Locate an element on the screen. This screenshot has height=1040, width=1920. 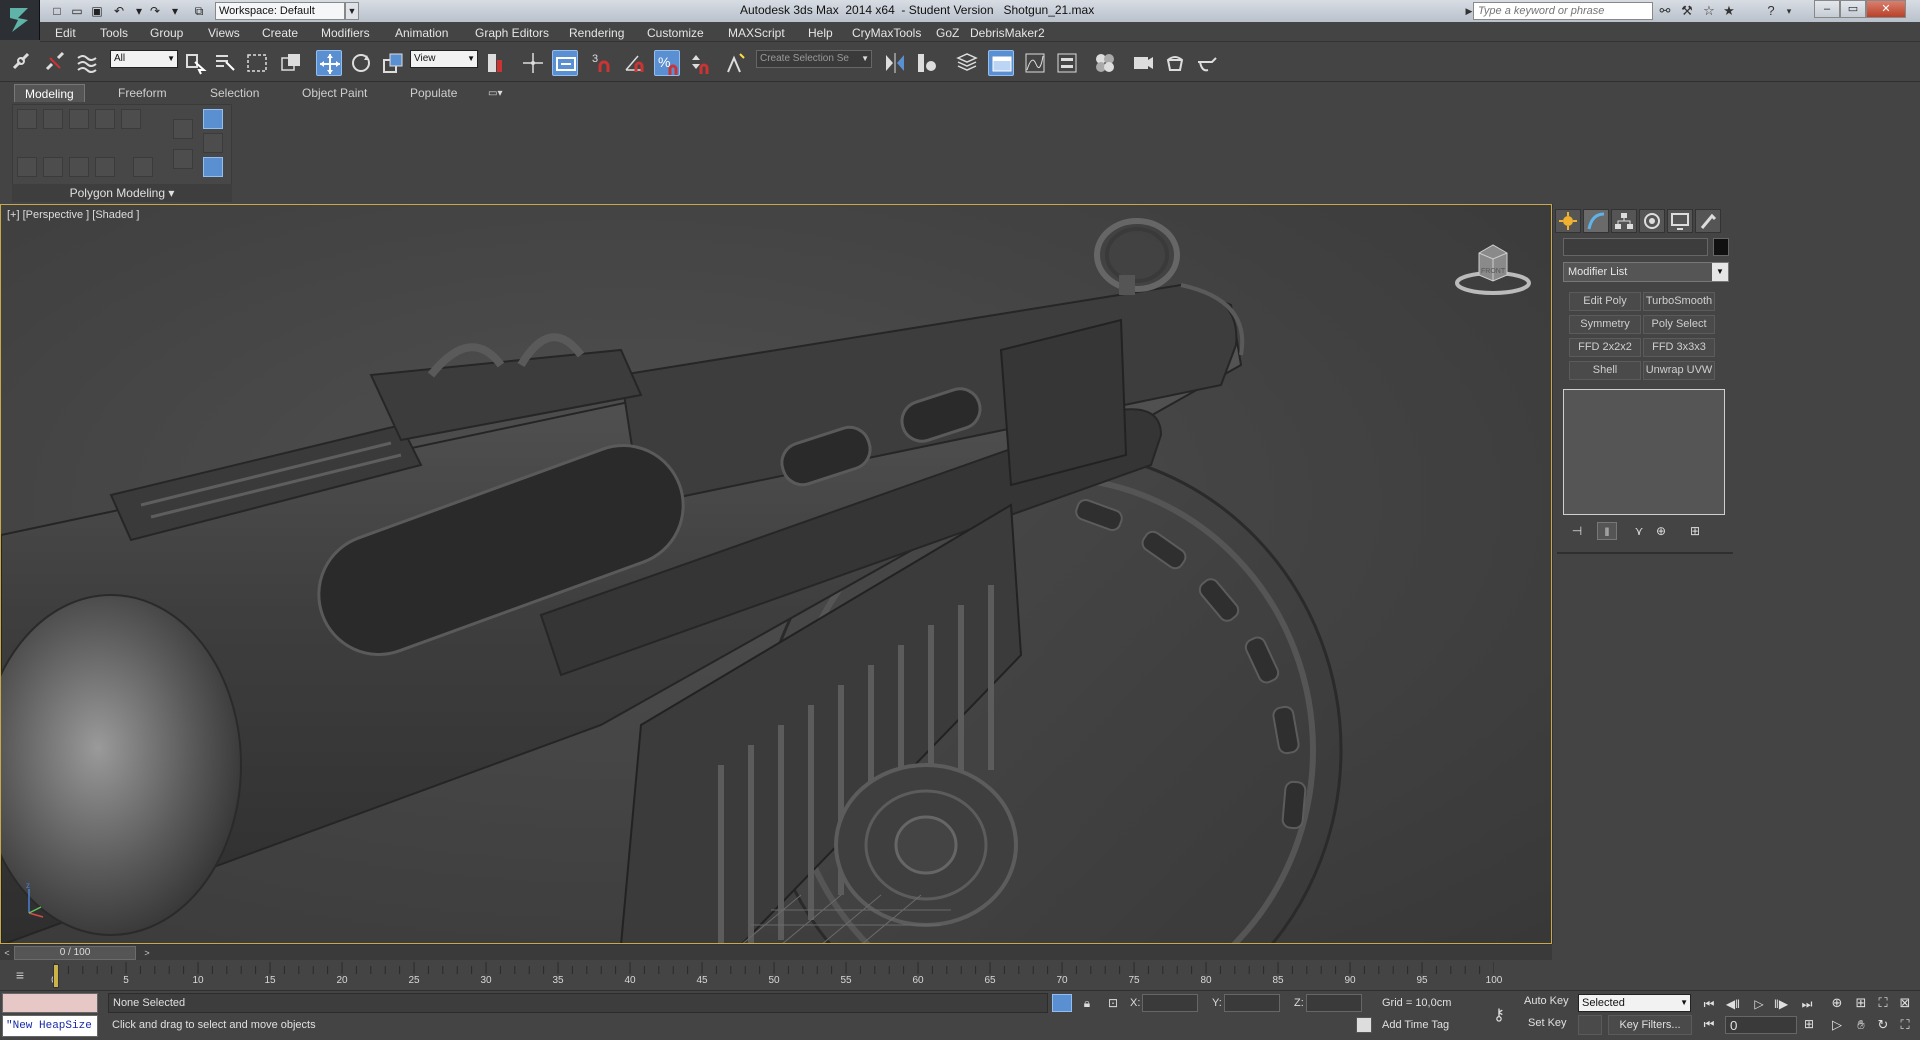
unlink-selection-icon is located at coordinates (55, 63).